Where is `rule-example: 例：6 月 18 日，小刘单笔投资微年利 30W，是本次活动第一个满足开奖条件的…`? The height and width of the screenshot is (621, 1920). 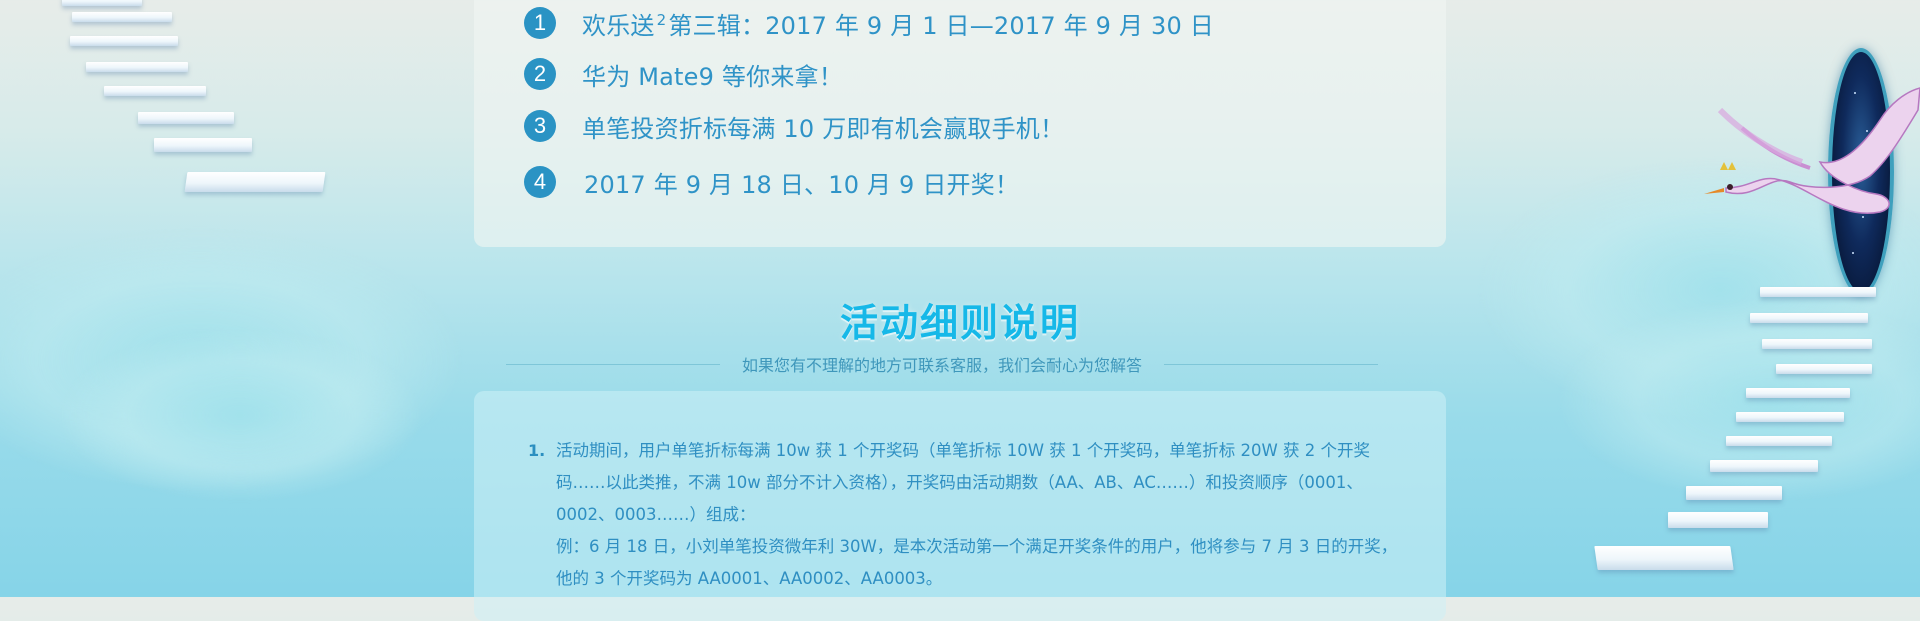 rule-example: 例：6 月 18 日，小刘单笔投资微年利 30W，是本次活动第一个满足开奖条件的… is located at coordinates (977, 562).